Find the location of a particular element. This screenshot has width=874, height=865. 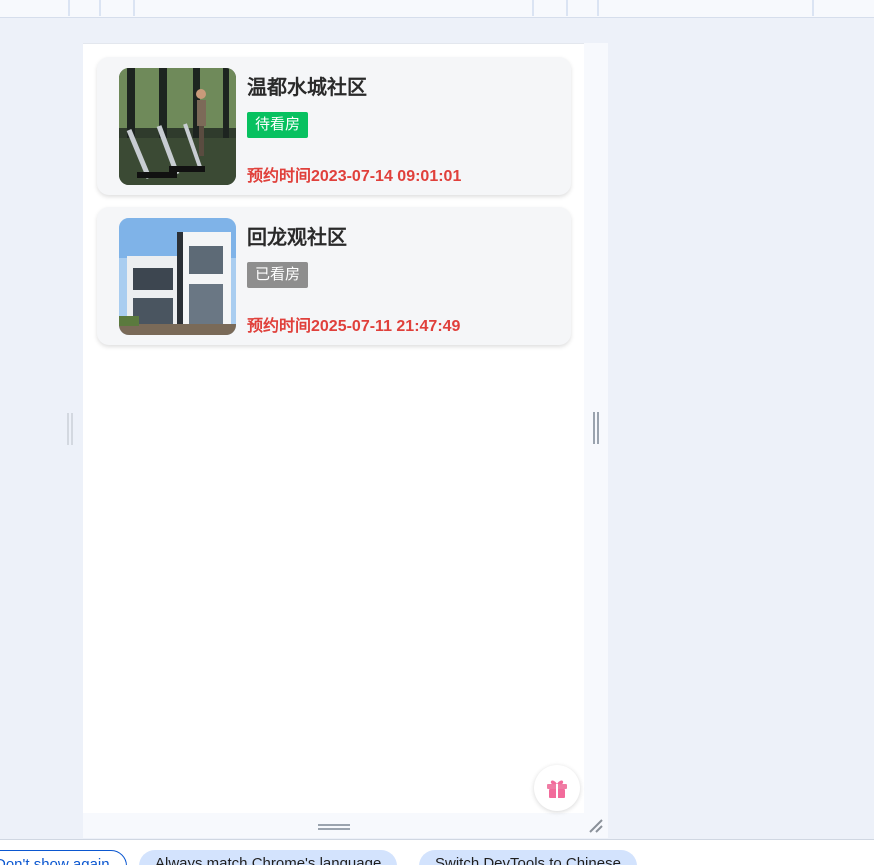

appointment-time: 预约时间2023-07-14 09:01:01 is located at coordinates (354, 176).